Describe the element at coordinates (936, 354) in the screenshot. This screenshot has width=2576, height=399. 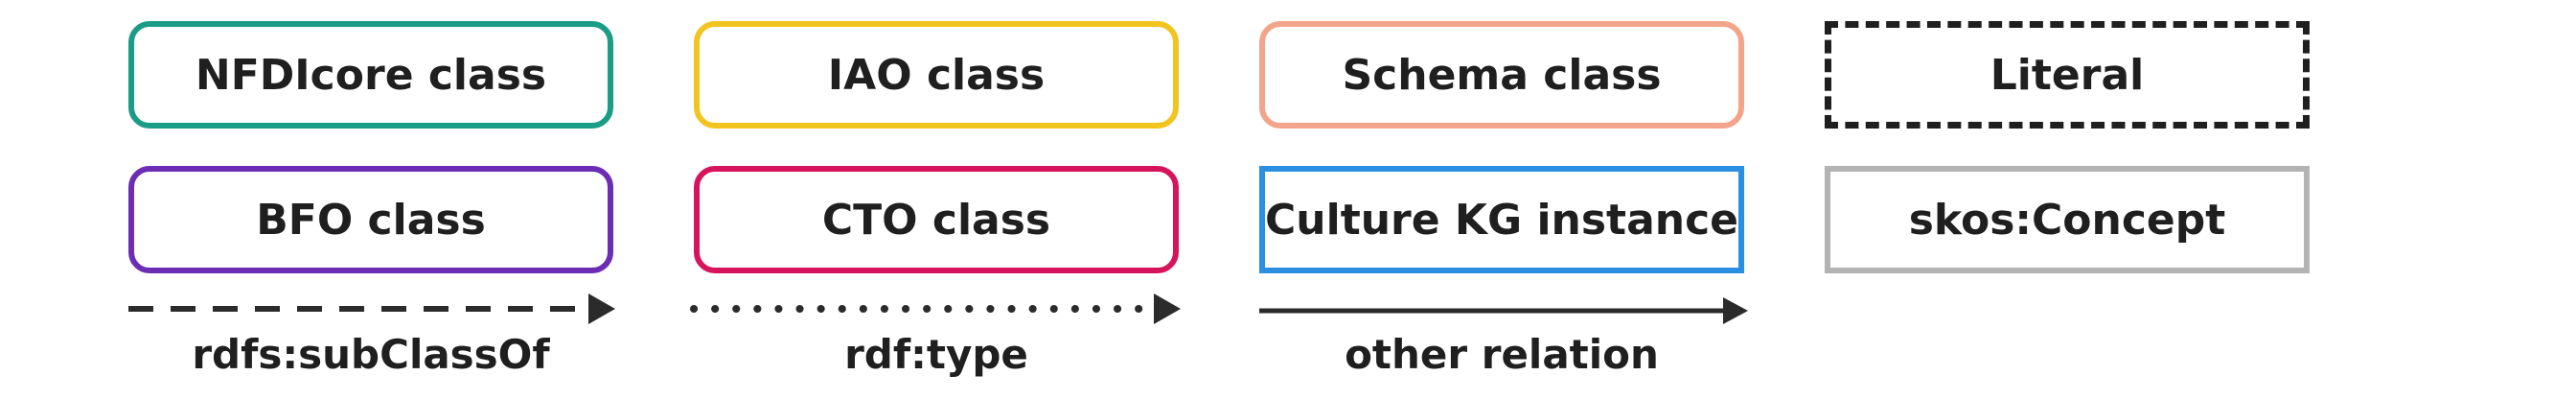
I see `edge-label-type: rdf:type` at that location.